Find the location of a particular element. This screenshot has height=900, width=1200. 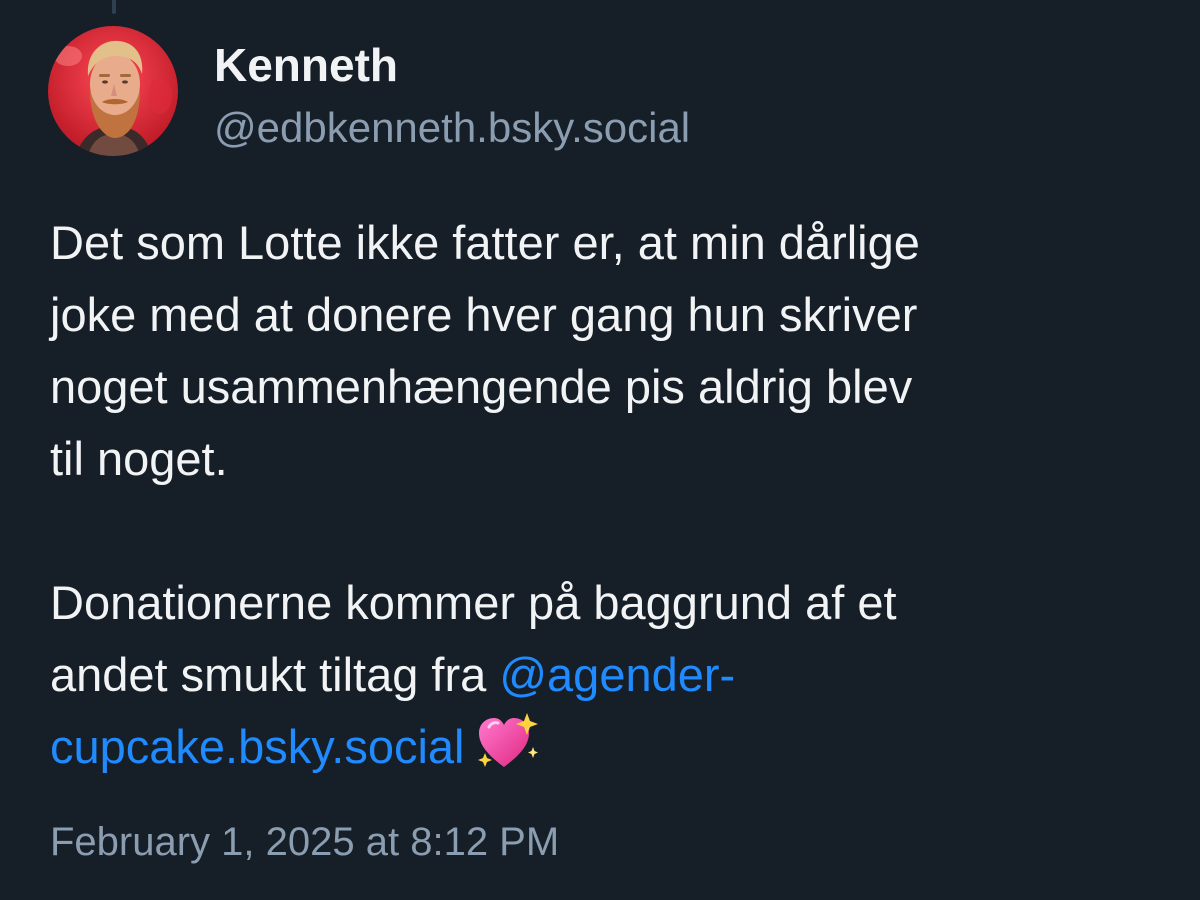

author-display-name: Kenneth is located at coordinates (306, 65).